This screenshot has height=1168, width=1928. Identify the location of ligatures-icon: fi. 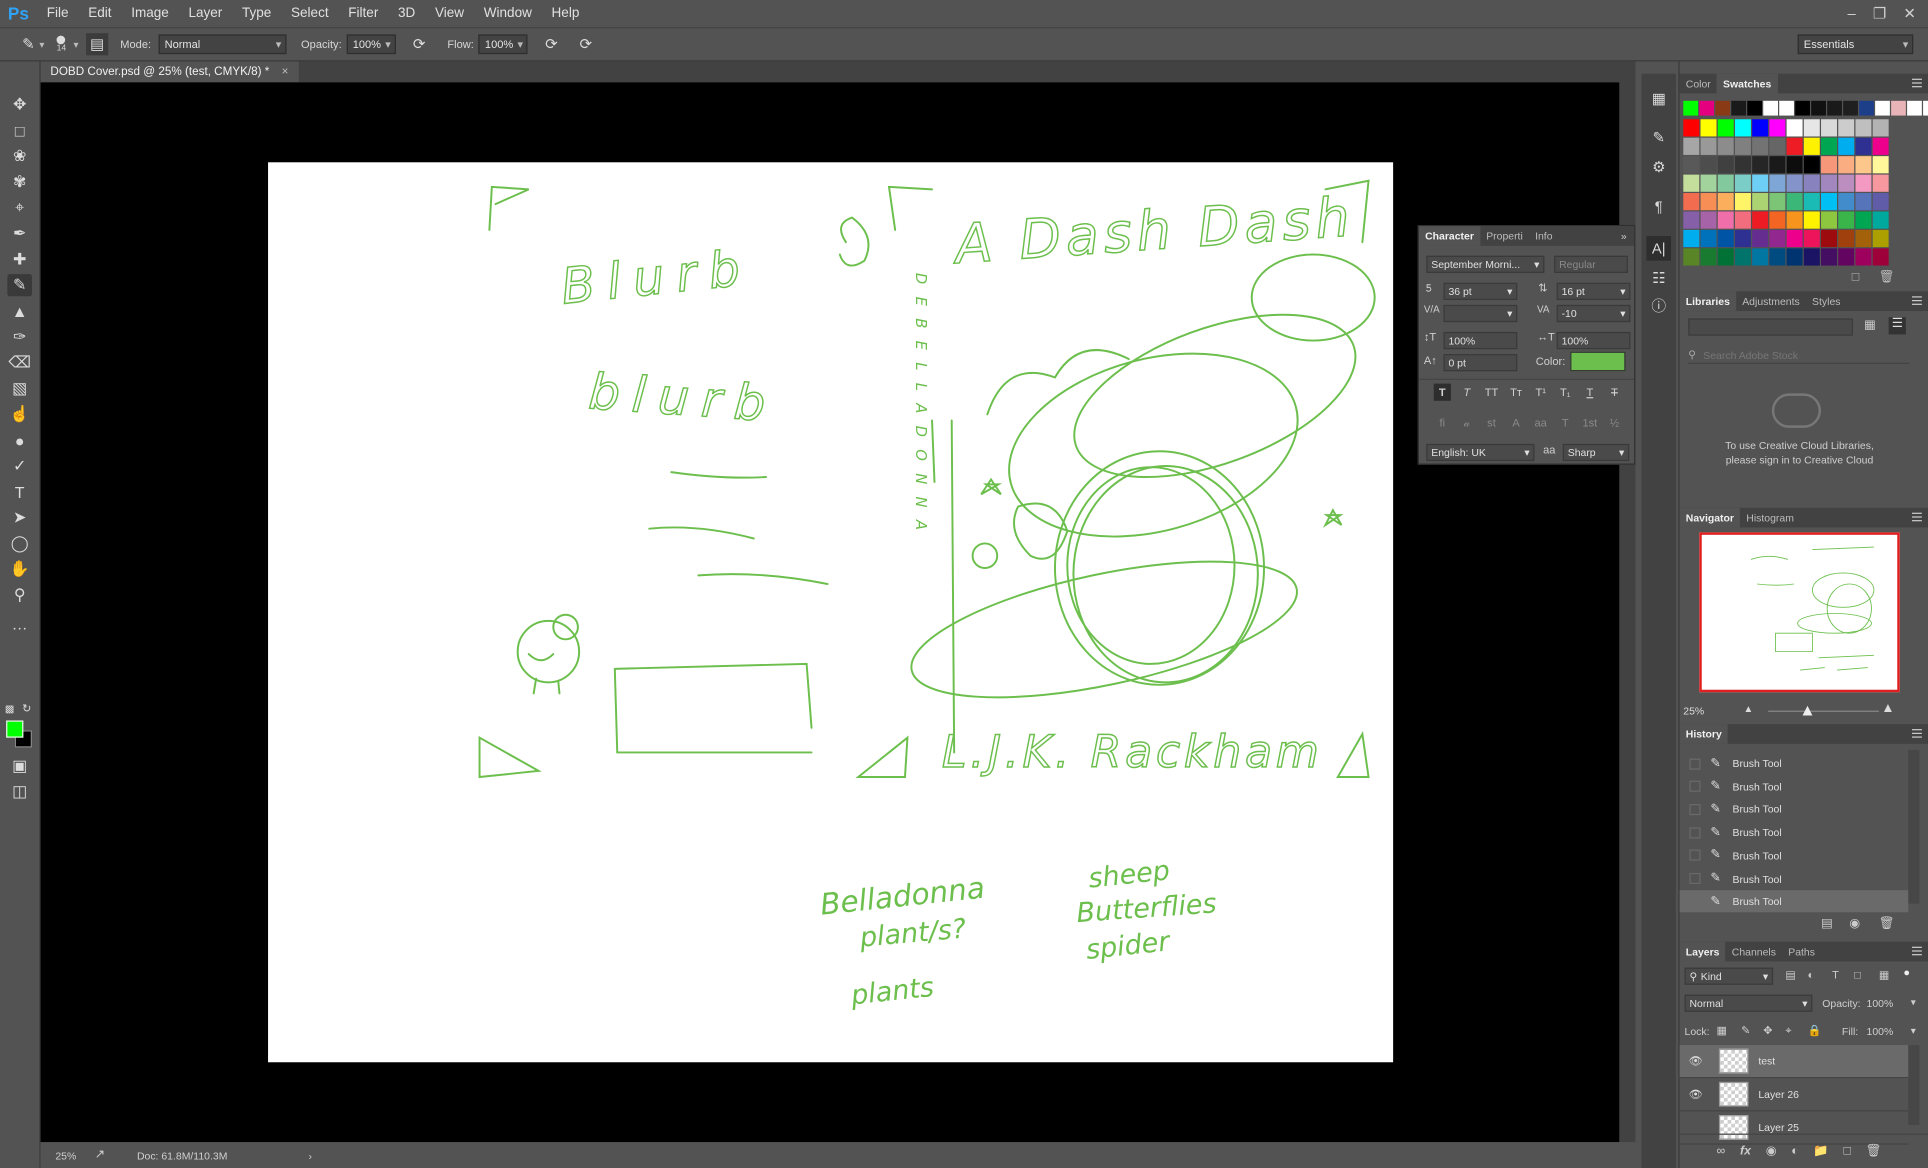
(1442, 422).